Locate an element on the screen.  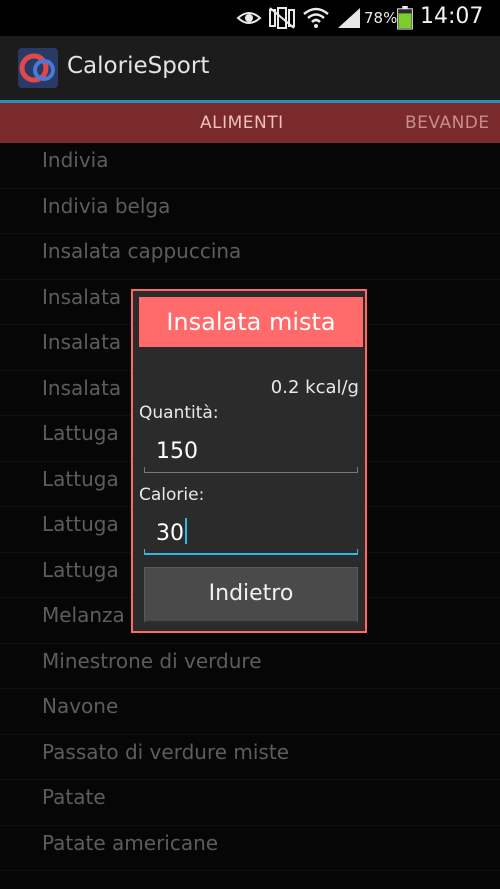
dialog-title: Insalata mista is located at coordinates (251, 322).